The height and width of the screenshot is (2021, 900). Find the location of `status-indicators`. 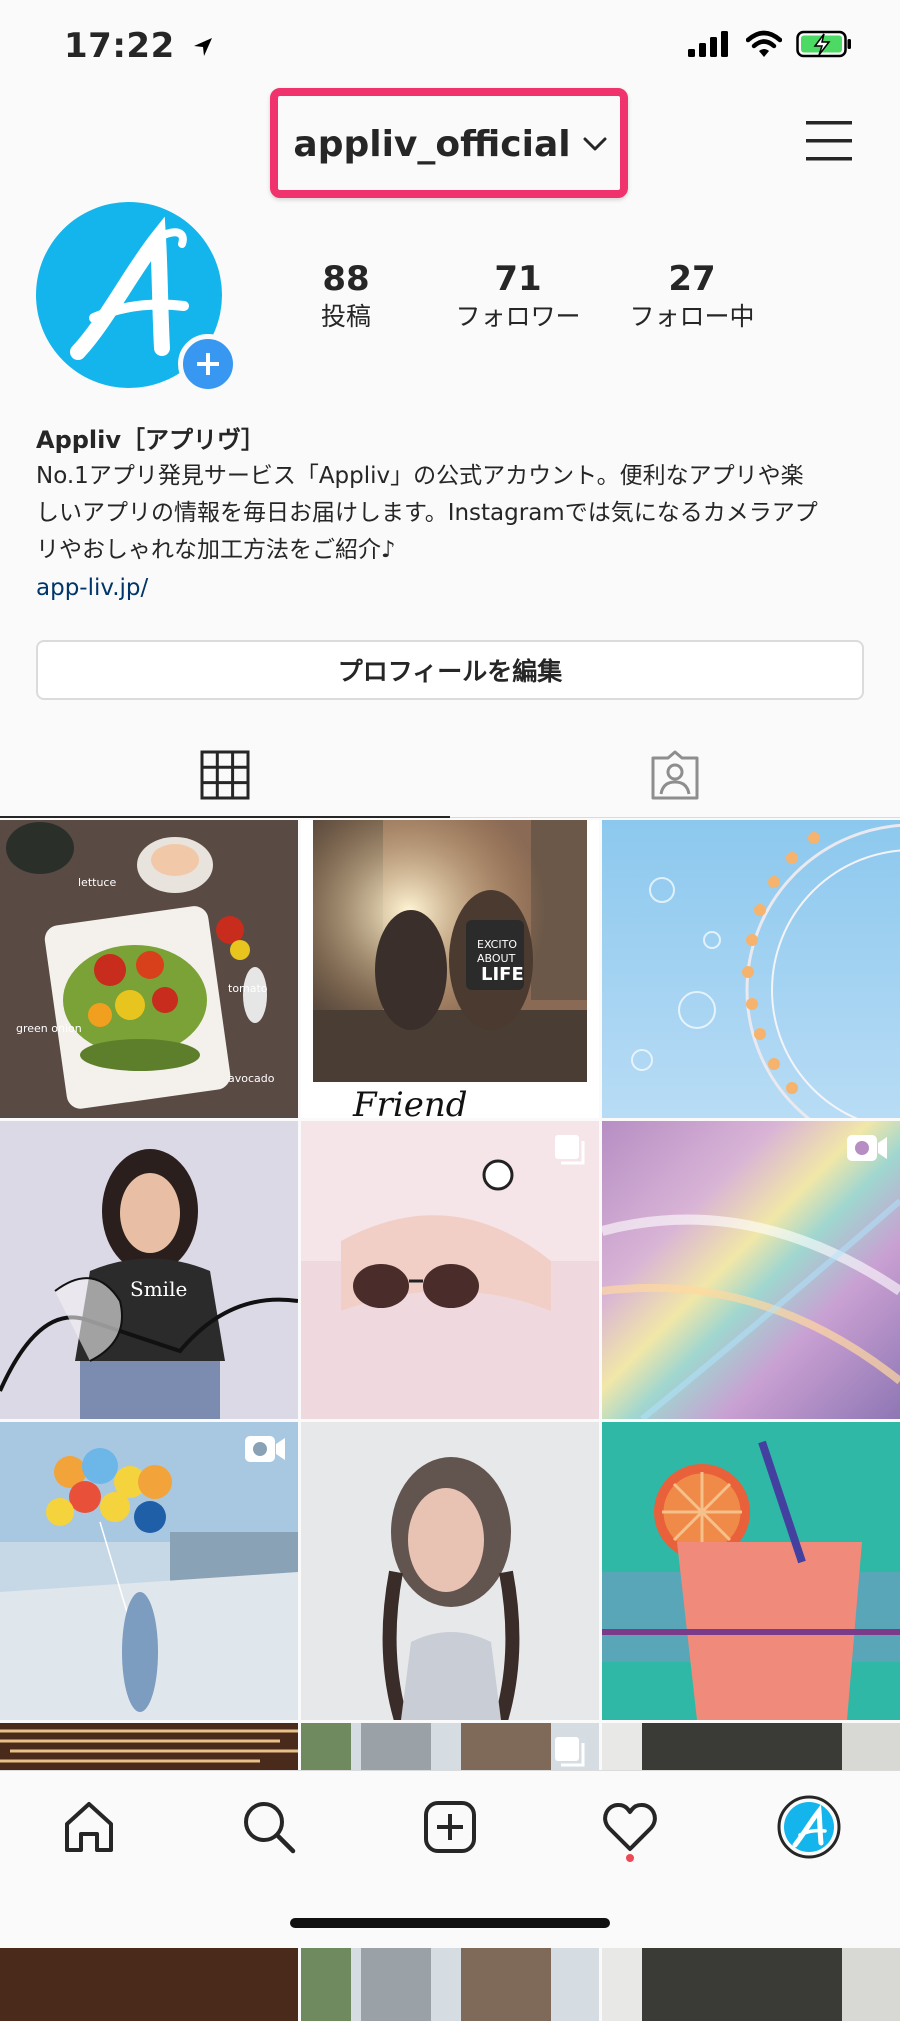

status-indicators is located at coordinates (770, 44).